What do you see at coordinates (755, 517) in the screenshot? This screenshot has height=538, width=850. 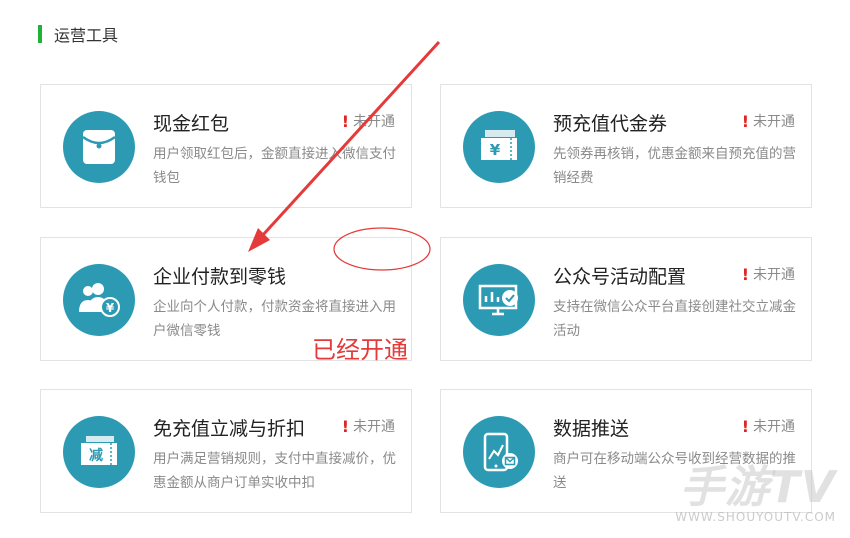 I see `watermark-url: WWW.SHOUYOUTV.COM` at bounding box center [755, 517].